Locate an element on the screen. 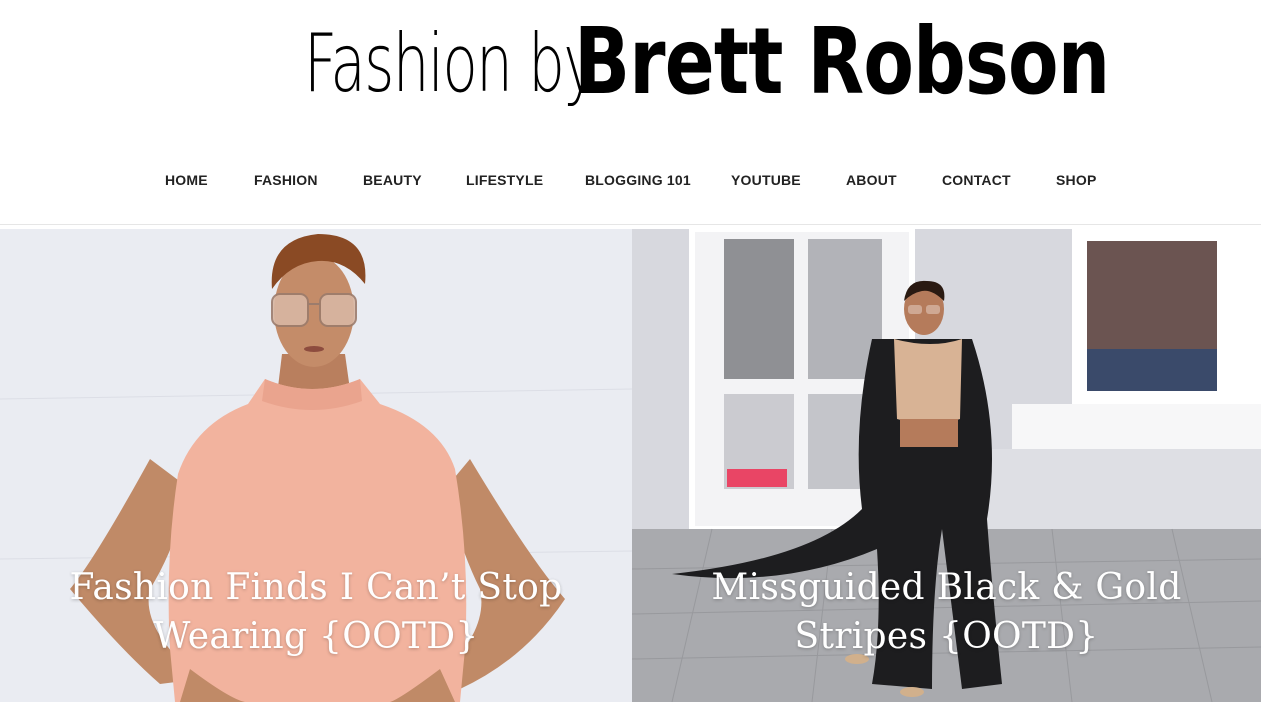 The image size is (1261, 702). nav-item-contact: CONTACT is located at coordinates (976, 180).